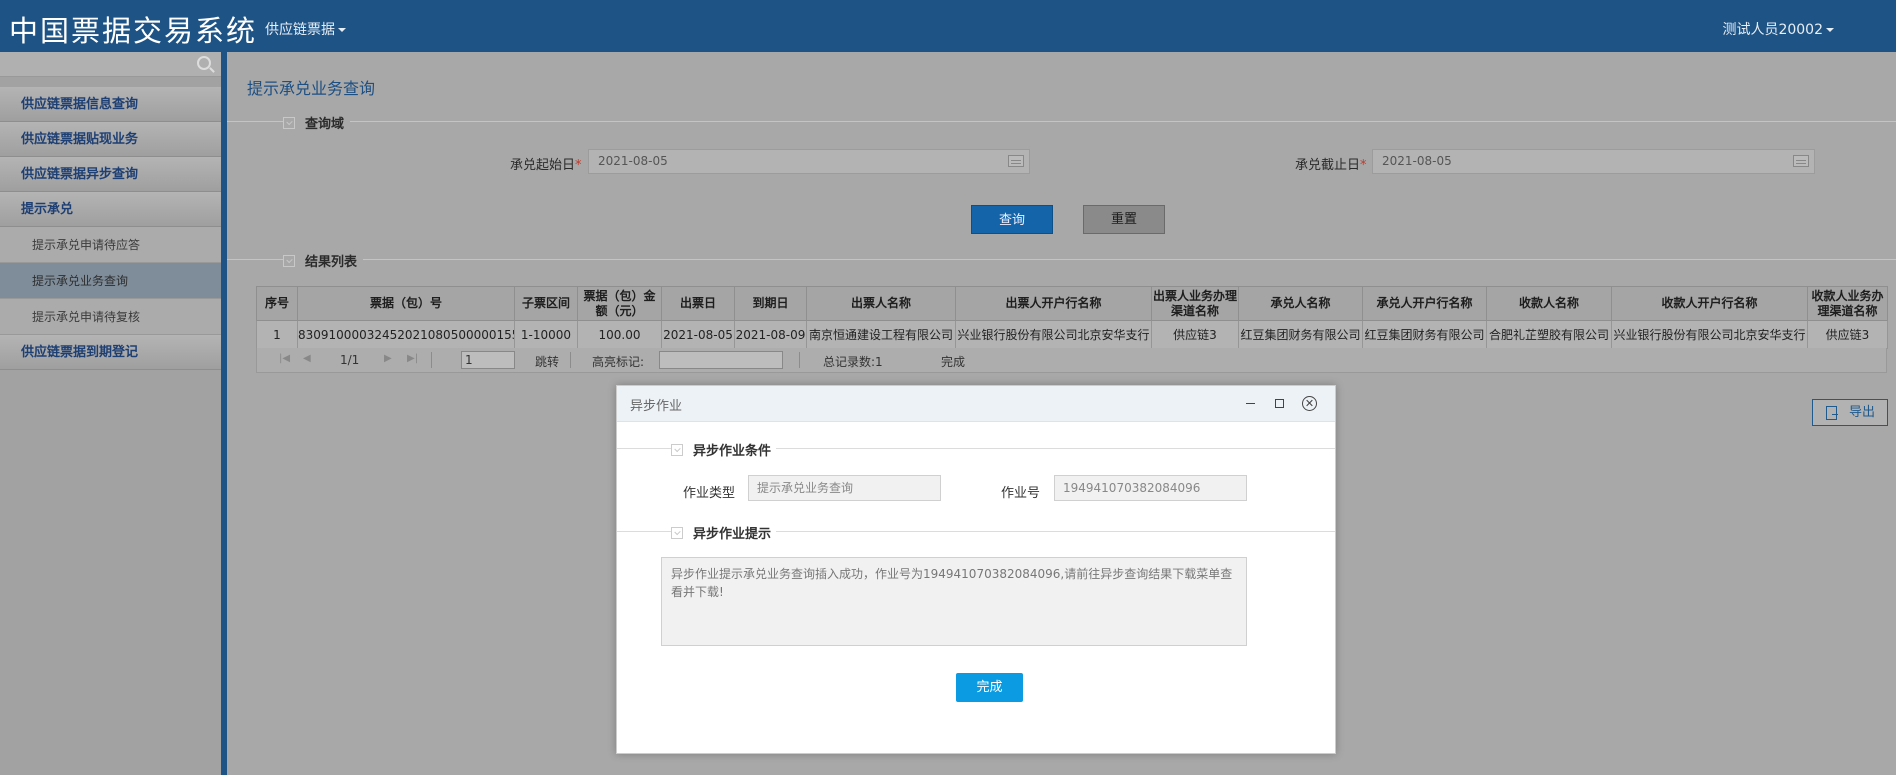 This screenshot has height=775, width=1896. I want to click on job-tip-section-header: 异步作业提示, so click(724, 532).